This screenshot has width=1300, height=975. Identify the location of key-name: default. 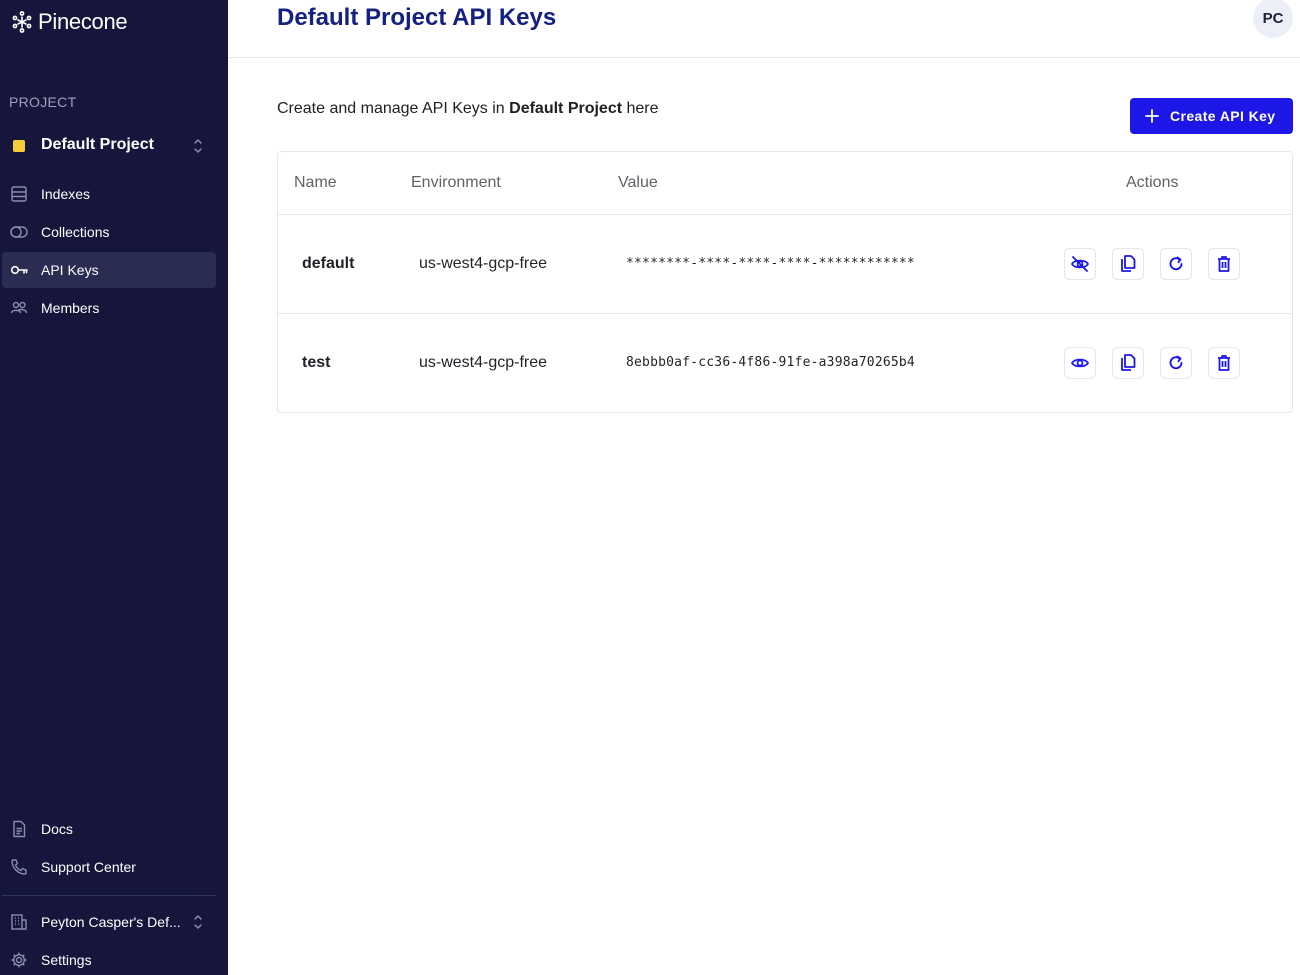
(328, 263).